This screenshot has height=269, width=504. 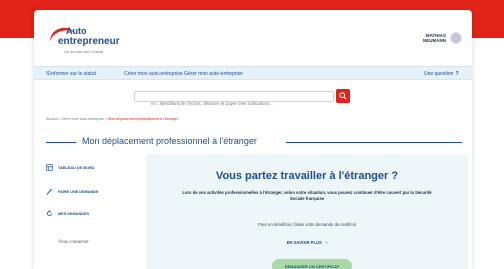 What do you see at coordinates (76, 167) in the screenshot?
I see `sidebar-item-label: TABLEAU DE BORD` at bounding box center [76, 167].